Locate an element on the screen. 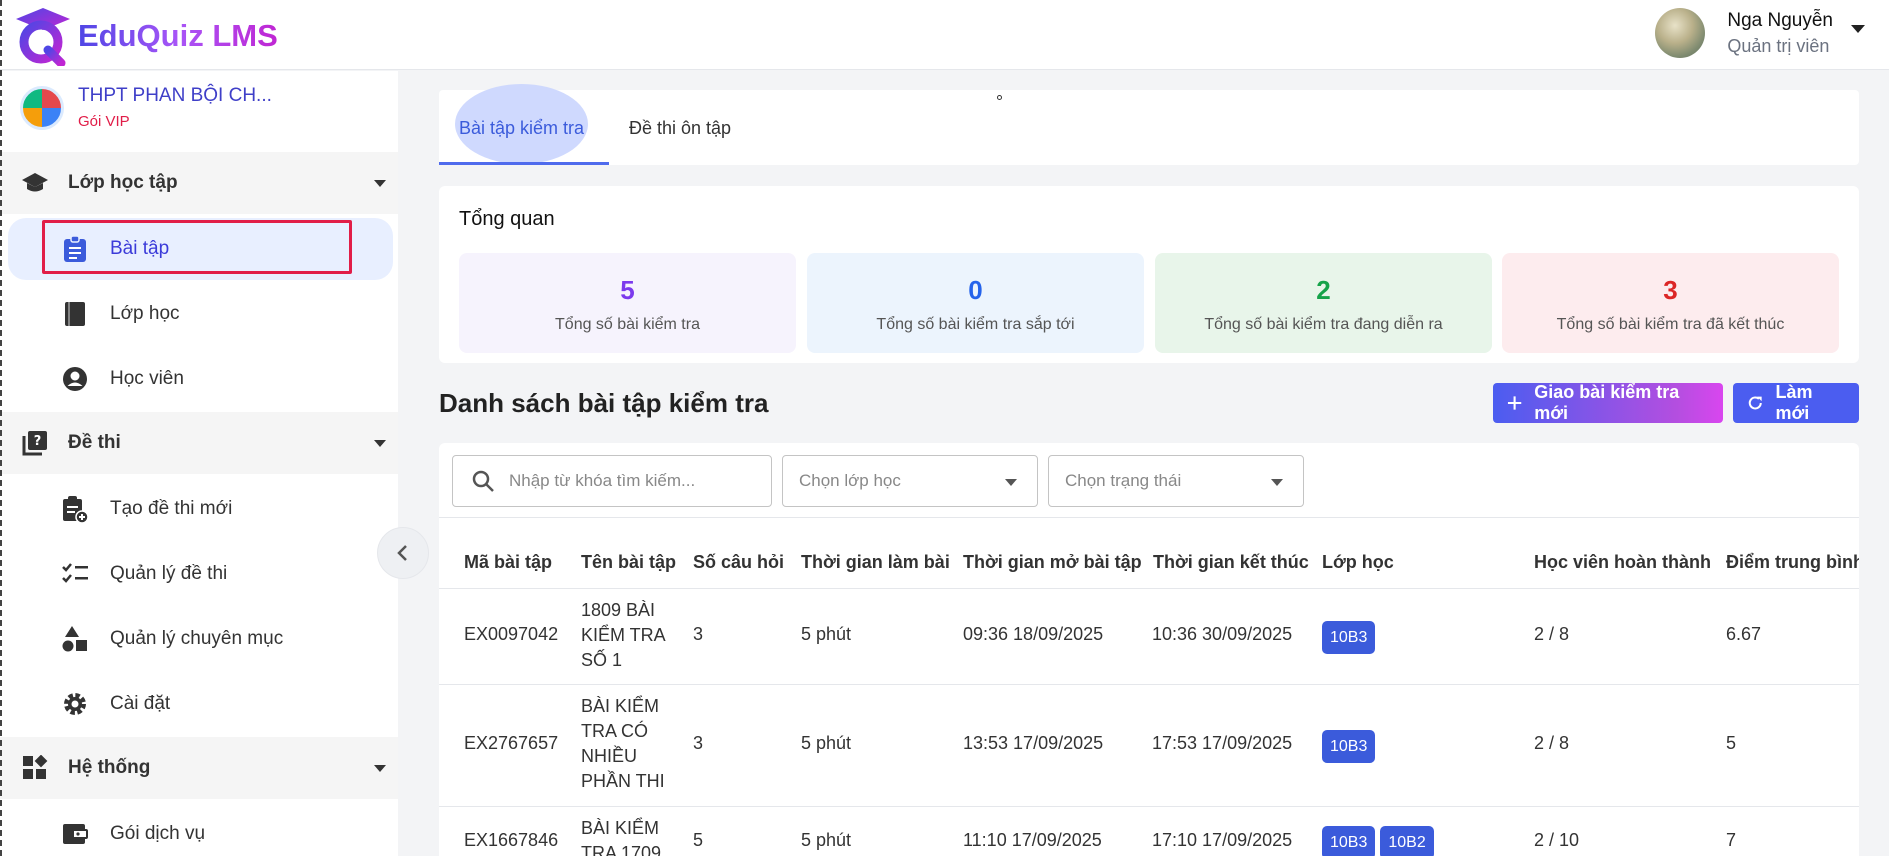 The height and width of the screenshot is (856, 1889). sidebar-item-service-plans: Gói dịch vụ is located at coordinates (199, 829).